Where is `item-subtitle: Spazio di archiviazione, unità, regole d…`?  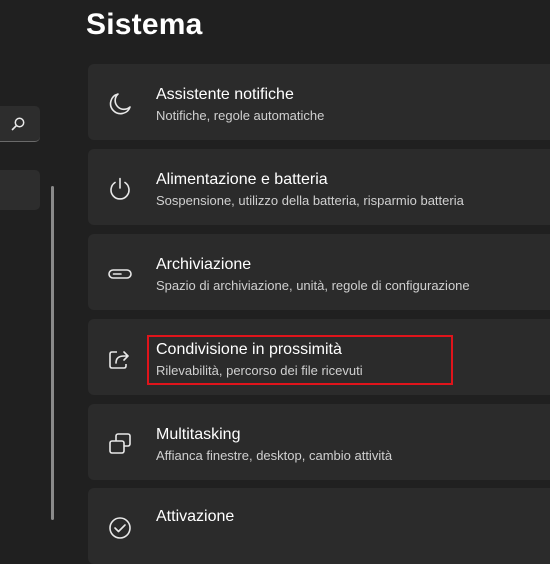
item-subtitle: Spazio di archiviazione, unità, regole d… is located at coordinates (313, 285).